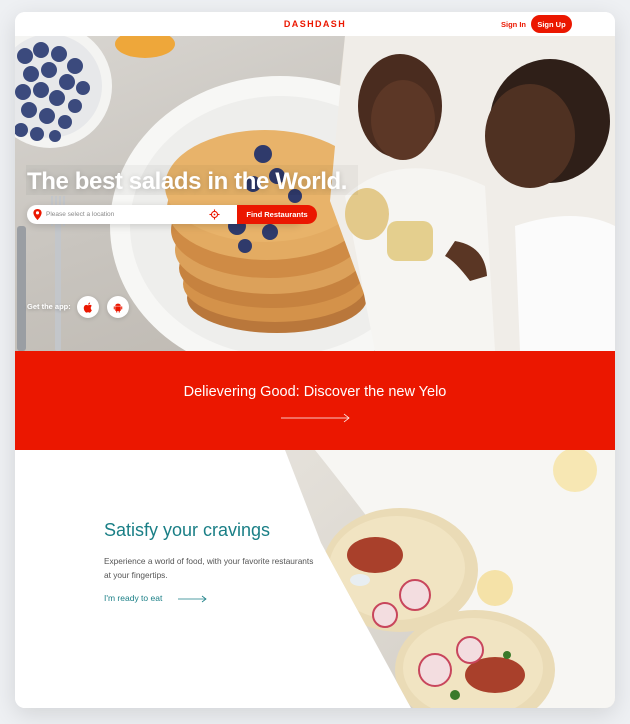  I want to click on locate-me-icon, so click(214, 214).